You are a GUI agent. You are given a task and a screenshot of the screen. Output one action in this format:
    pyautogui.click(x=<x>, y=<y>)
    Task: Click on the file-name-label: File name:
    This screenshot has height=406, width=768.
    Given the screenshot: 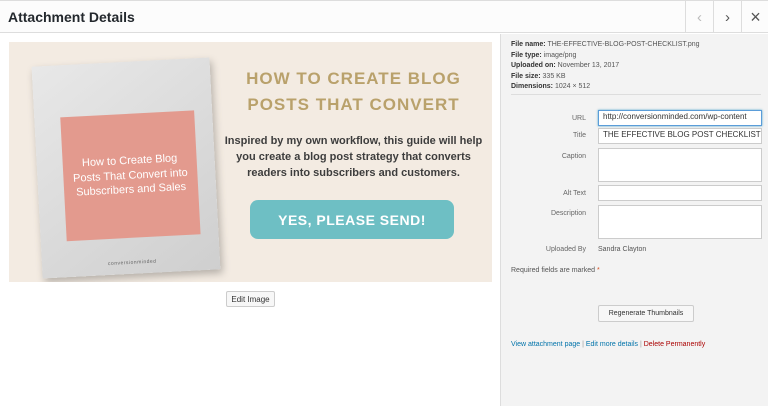 What is the action you would take?
    pyautogui.click(x=528, y=44)
    